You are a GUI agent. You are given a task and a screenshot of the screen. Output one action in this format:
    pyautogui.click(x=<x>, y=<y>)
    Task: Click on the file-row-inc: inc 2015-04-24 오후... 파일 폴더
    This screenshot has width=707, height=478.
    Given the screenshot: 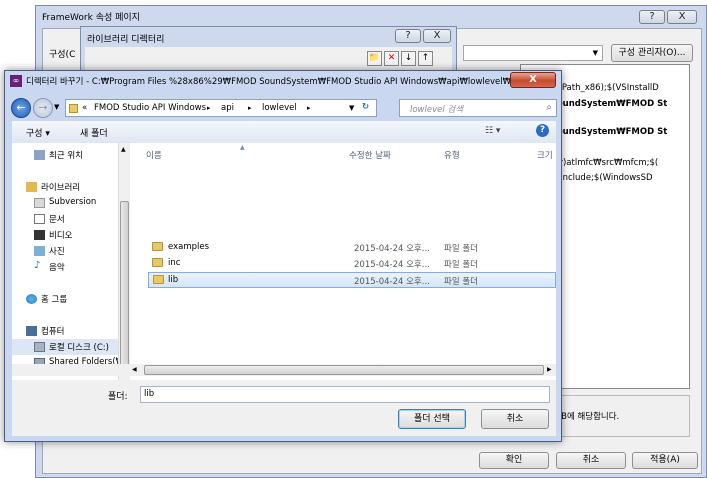 What is the action you would take?
    pyautogui.click(x=352, y=264)
    